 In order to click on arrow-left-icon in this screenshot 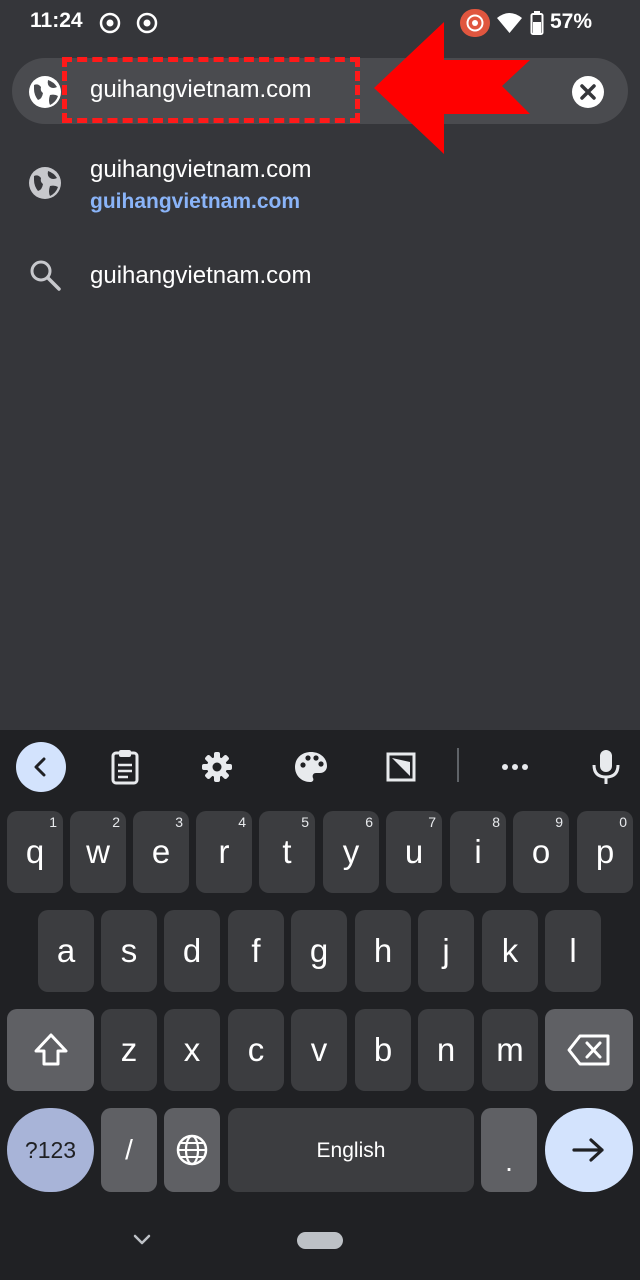, I will do `click(452, 88)`.